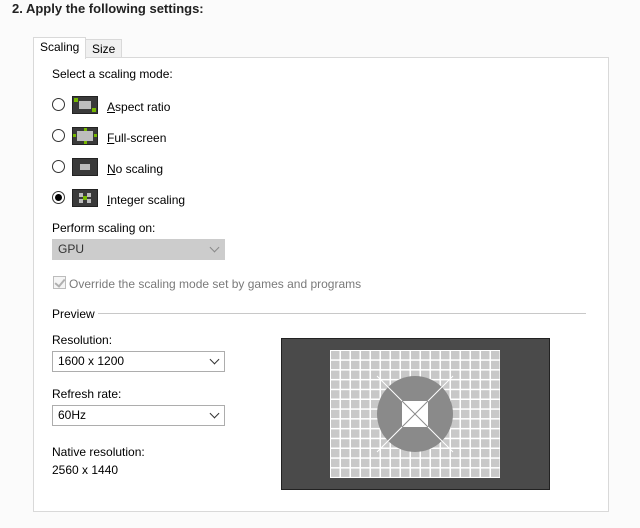  I want to click on radio-aspect-ratio, so click(58, 104).